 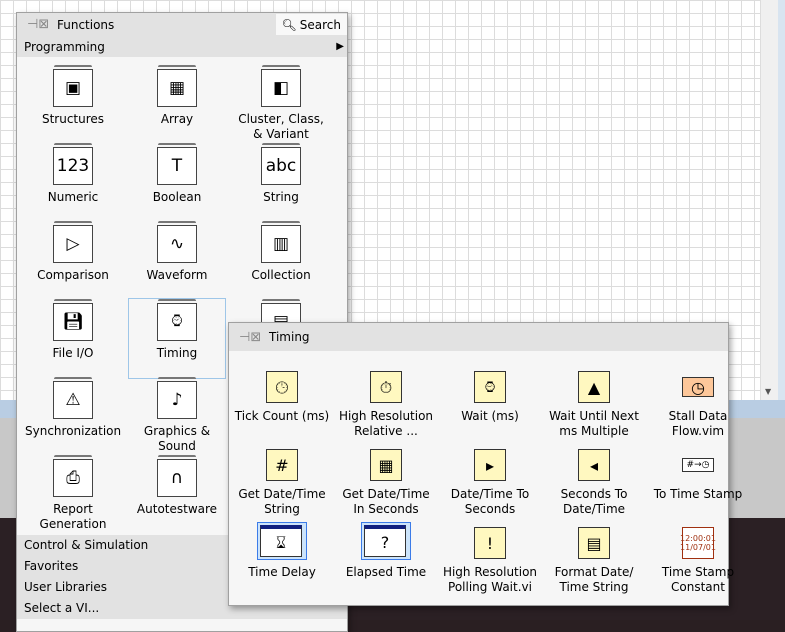 What do you see at coordinates (490, 561) in the screenshot?
I see `timing-item-high-resolution-polling-wait-vi: ! High Resolution Polling Wait.vi` at bounding box center [490, 561].